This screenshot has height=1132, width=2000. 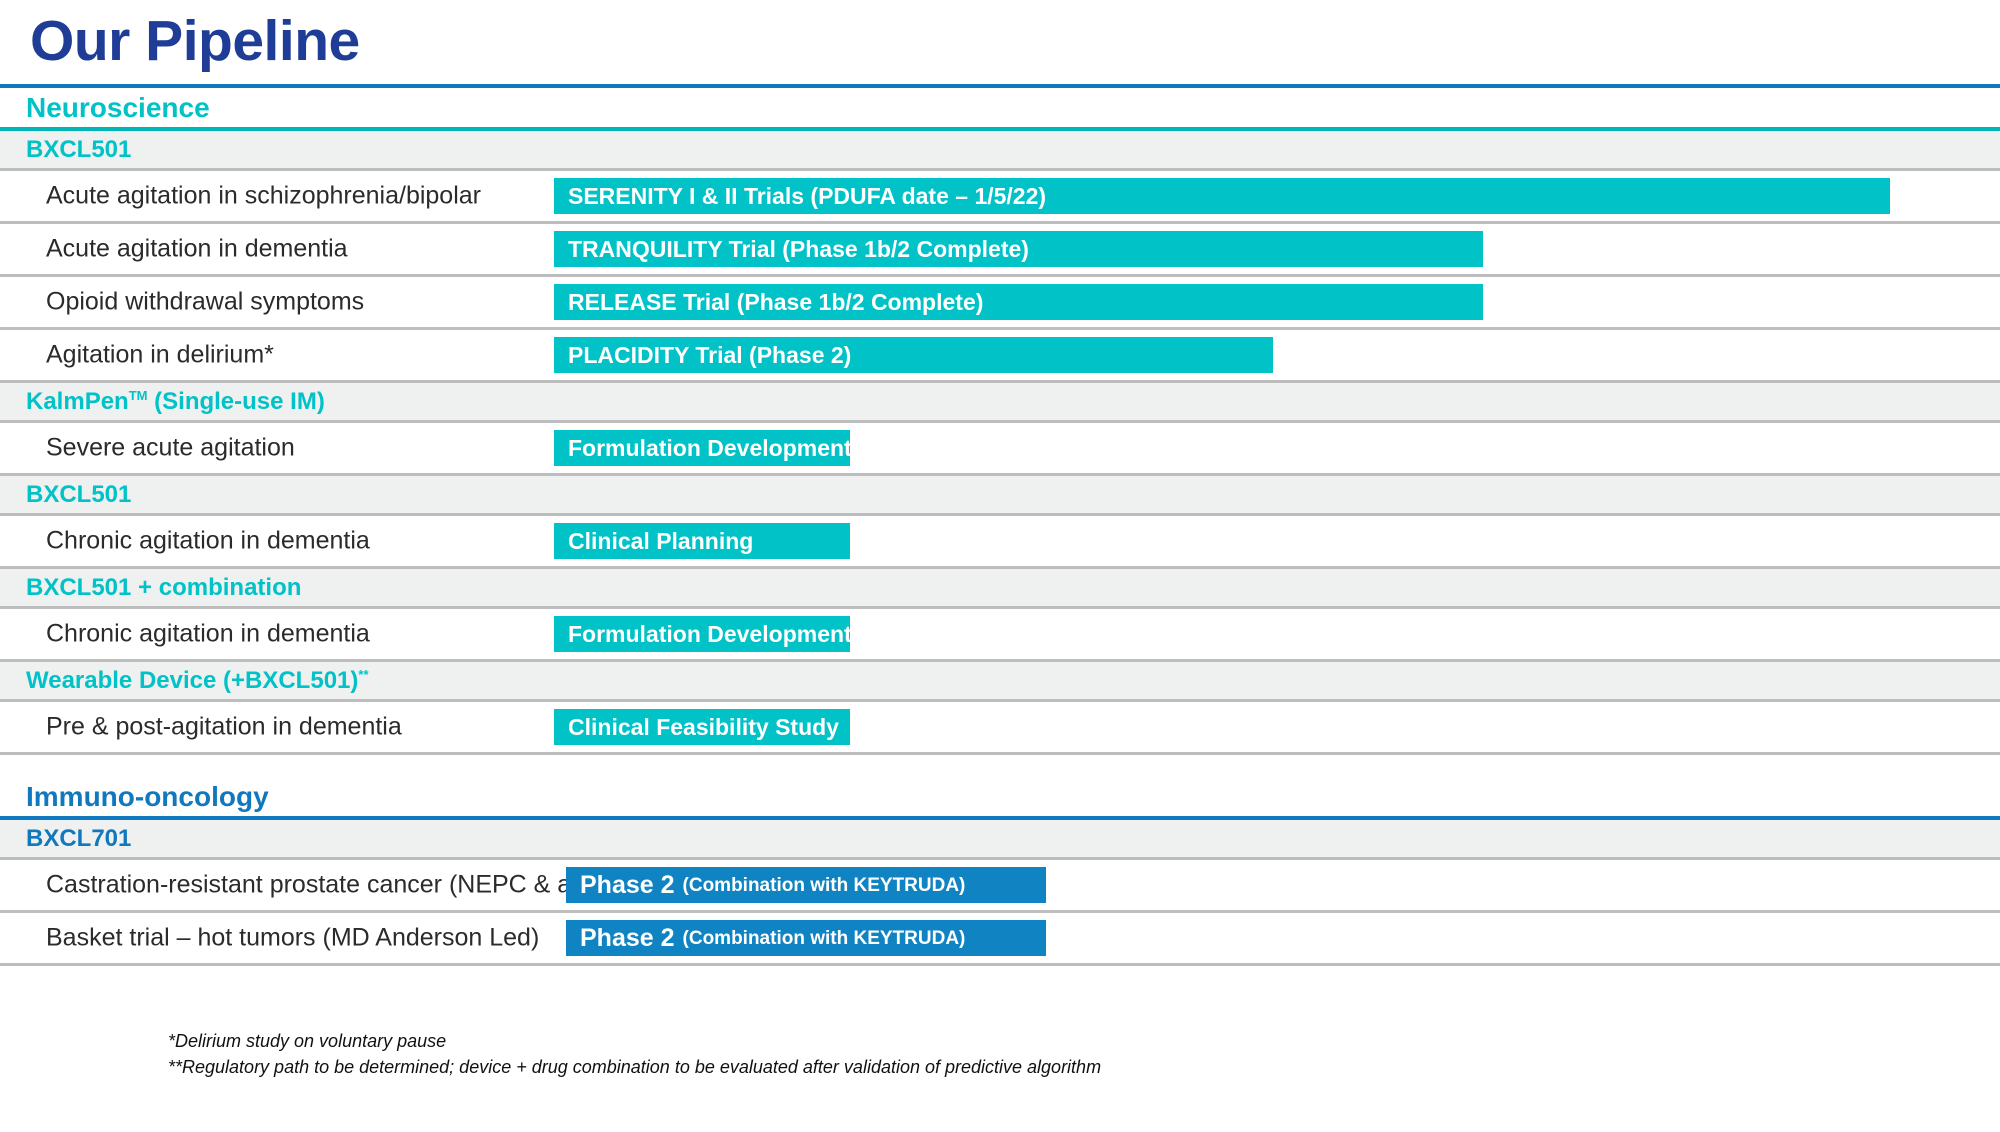 I want to click on trademark-superscript: TM, so click(x=138, y=395).